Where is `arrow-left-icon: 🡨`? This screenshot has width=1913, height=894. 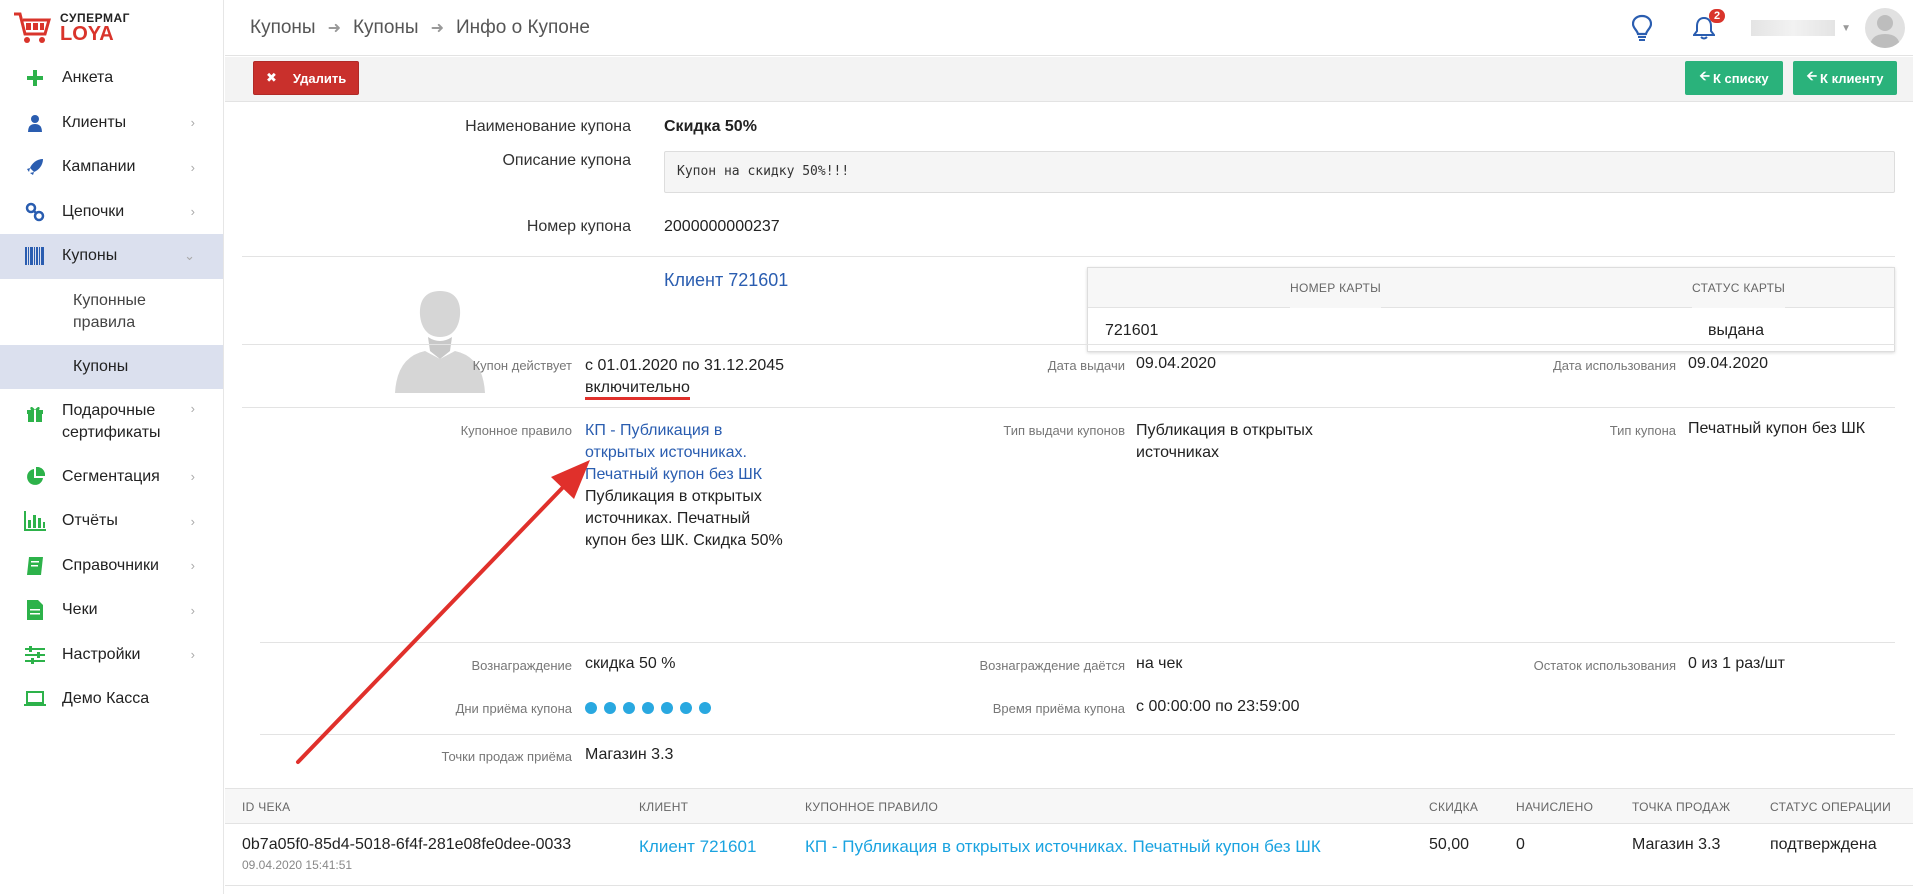 arrow-left-icon: 🡨 is located at coordinates (1812, 75).